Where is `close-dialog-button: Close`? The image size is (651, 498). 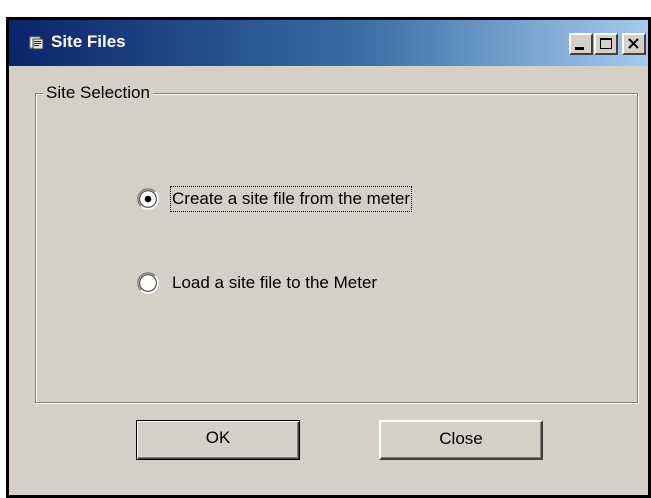
close-dialog-button: Close is located at coordinates (461, 440).